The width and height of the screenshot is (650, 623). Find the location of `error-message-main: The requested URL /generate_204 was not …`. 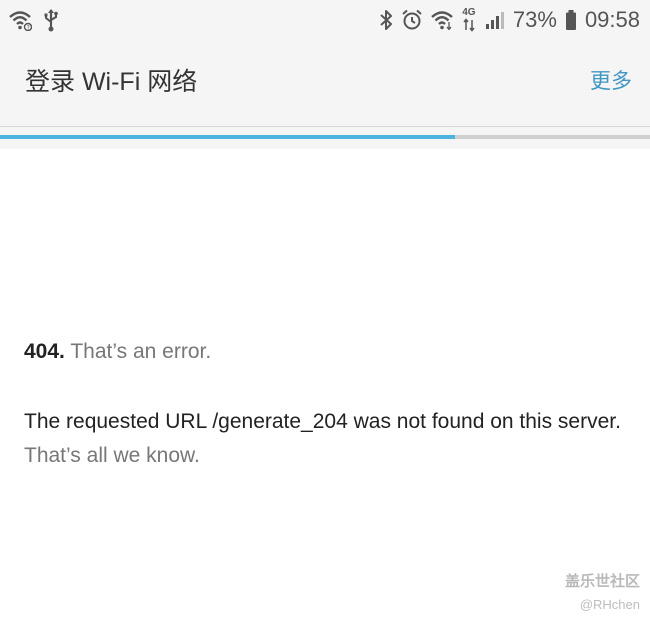

error-message-main: The requested URL /generate_204 was not … is located at coordinates (322, 421).